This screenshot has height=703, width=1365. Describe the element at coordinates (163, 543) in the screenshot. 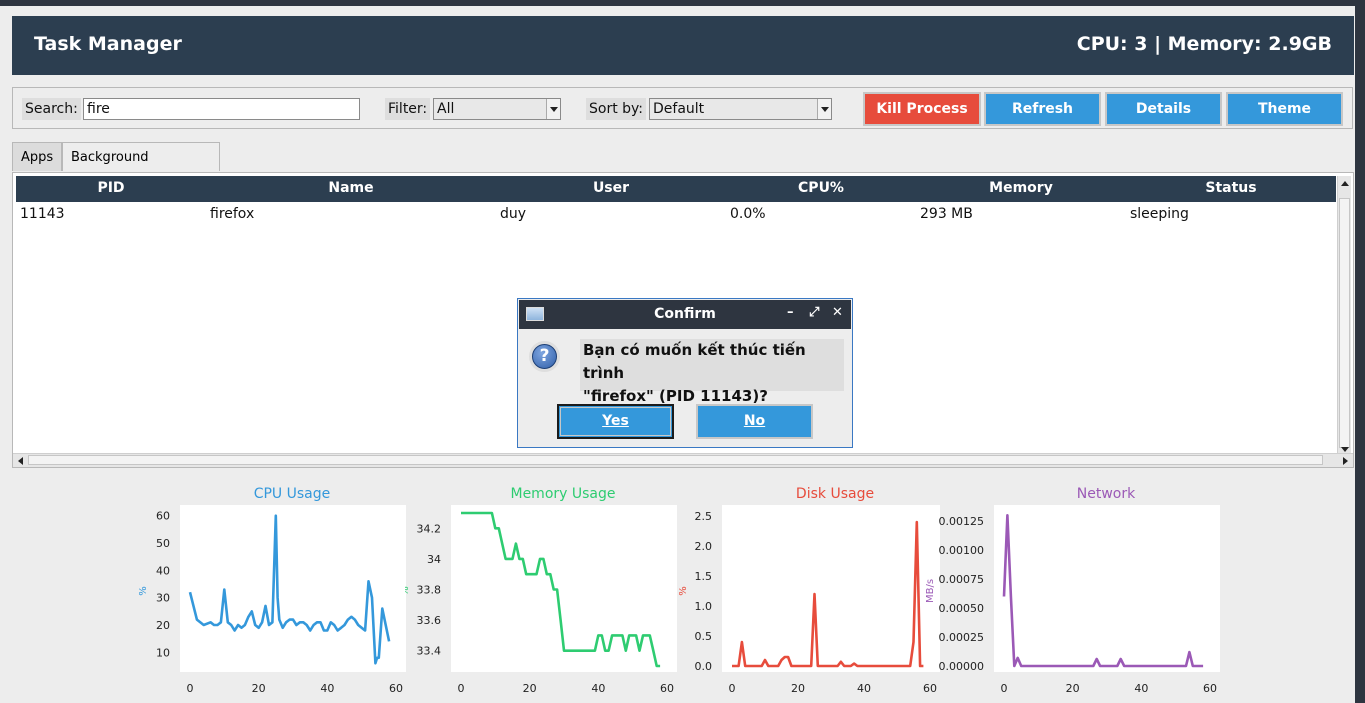

I see `cpu-ytick-4: 50` at that location.